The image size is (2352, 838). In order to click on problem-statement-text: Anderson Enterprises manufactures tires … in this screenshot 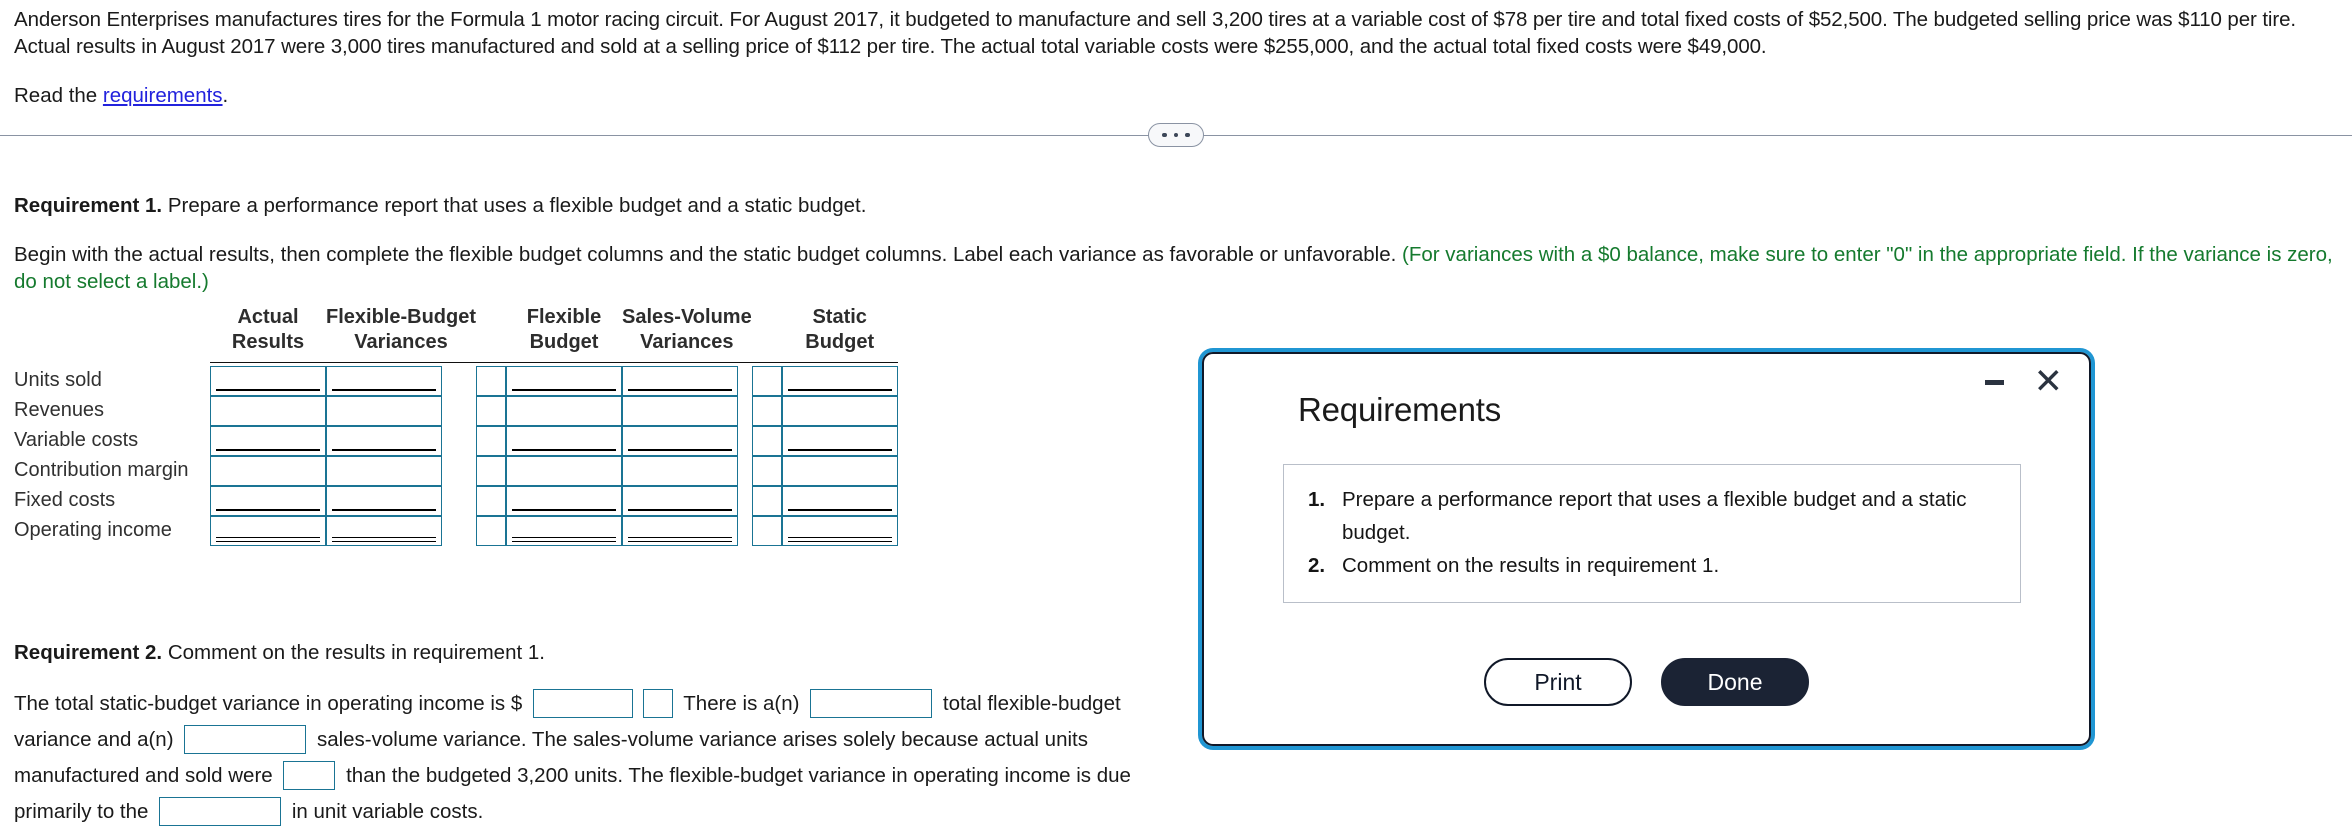, I will do `click(1155, 33)`.